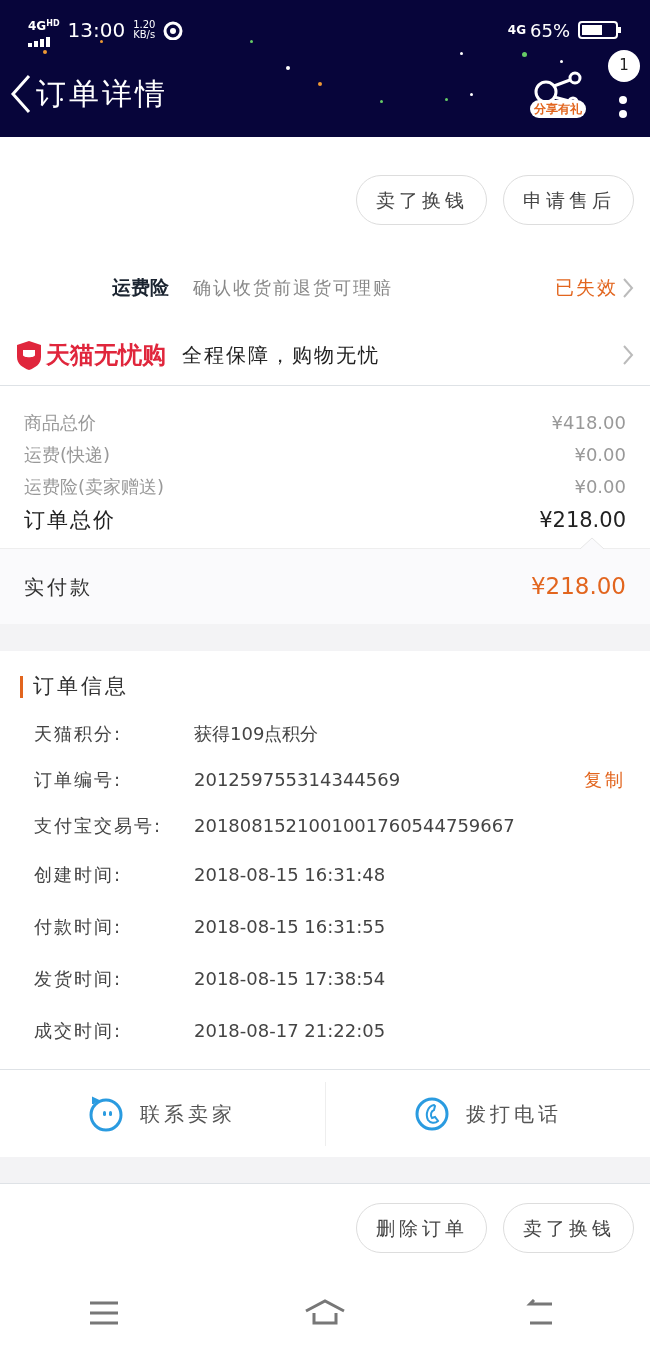 This screenshot has width=650, height=1372. I want to click on info-label: 成交时间:, so click(79, 1031).